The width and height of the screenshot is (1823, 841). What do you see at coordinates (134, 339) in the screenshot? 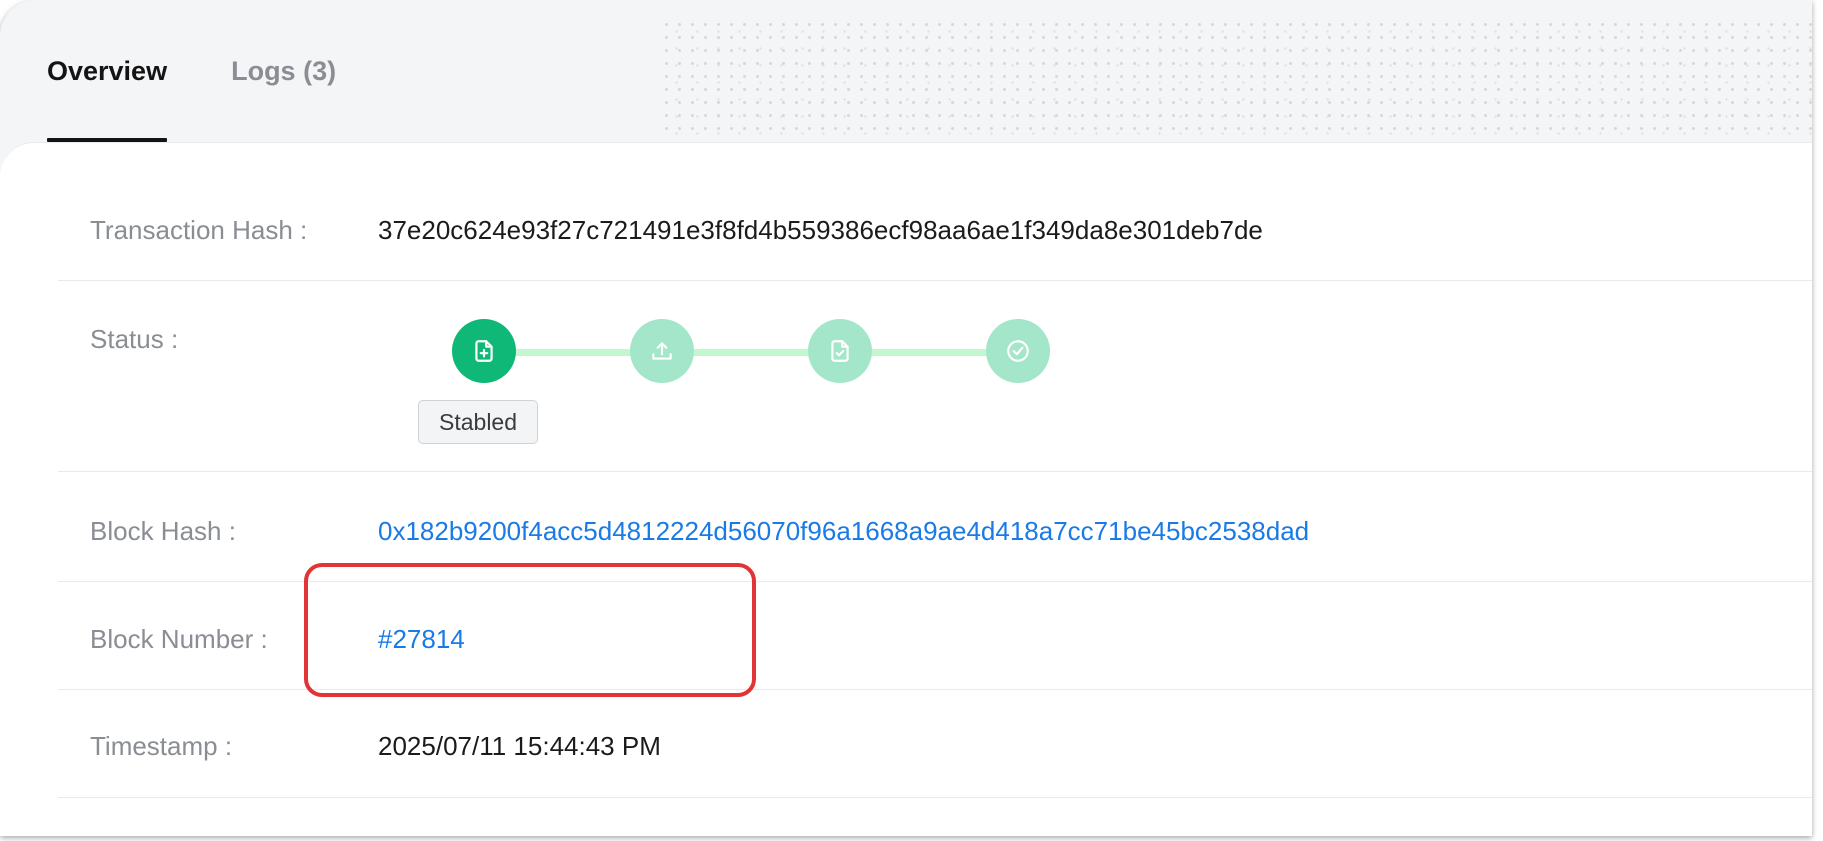
I see `status-label: Status` at bounding box center [134, 339].